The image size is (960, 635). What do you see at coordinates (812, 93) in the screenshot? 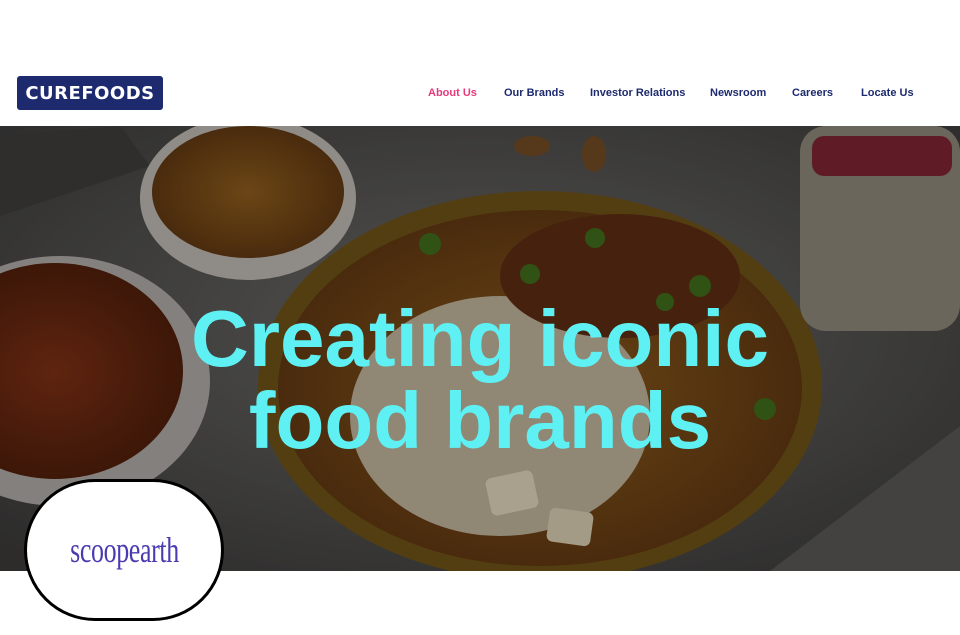
I see `nav-careers: Careers` at bounding box center [812, 93].